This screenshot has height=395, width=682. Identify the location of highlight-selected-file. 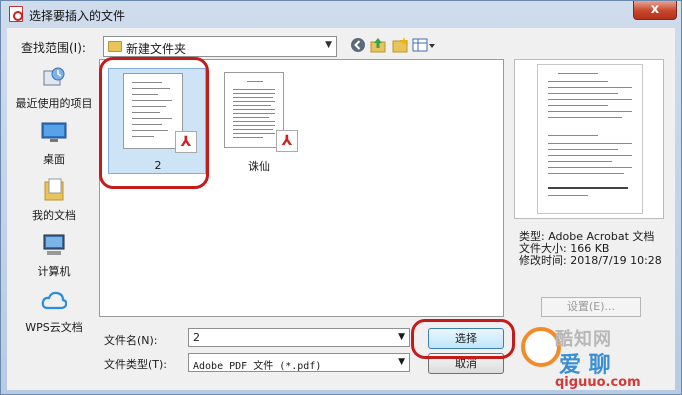
(154, 123).